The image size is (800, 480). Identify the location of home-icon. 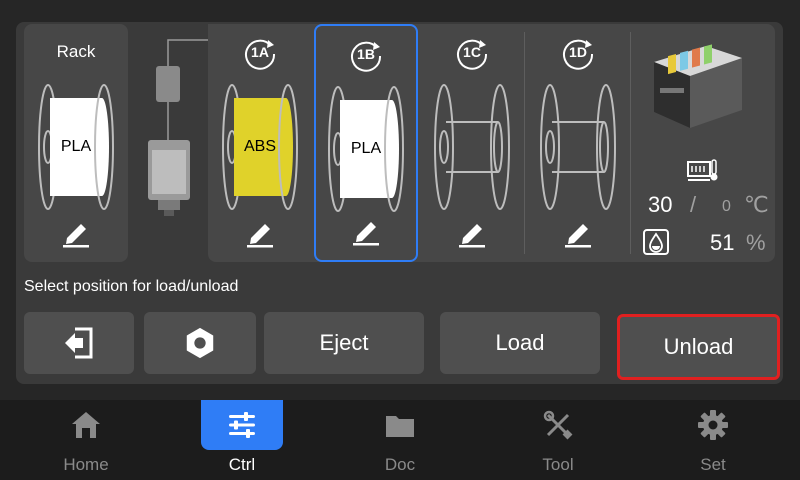
(86, 425).